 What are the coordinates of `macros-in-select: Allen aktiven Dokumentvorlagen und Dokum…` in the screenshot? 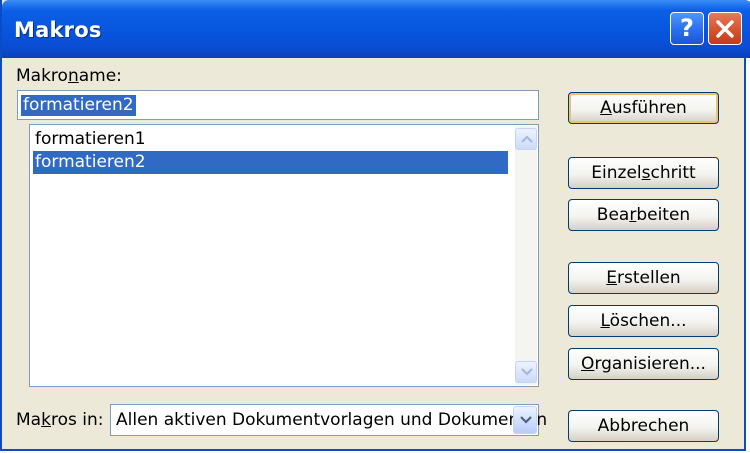 It's located at (328, 420).